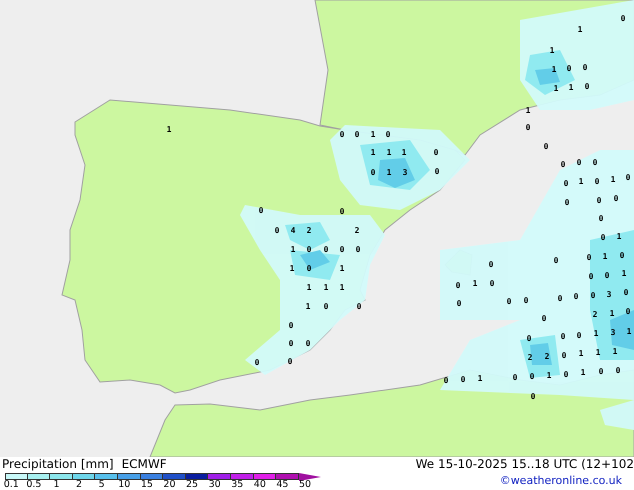 This screenshot has width=634, height=490. What do you see at coordinates (259, 485) in the screenshot?
I see `legend-tick: 40` at bounding box center [259, 485].